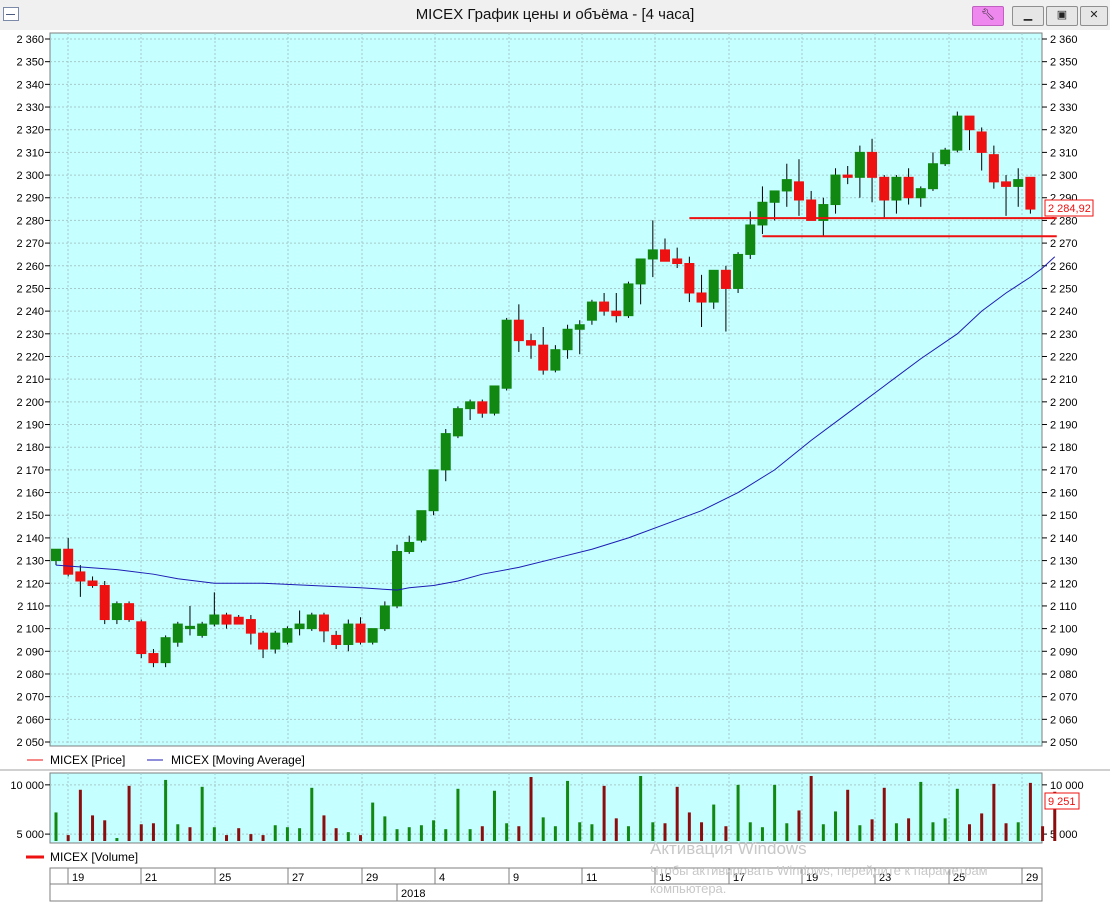 The height and width of the screenshot is (905, 1110). I want to click on volume-badge-text: 9 251, so click(1062, 802).